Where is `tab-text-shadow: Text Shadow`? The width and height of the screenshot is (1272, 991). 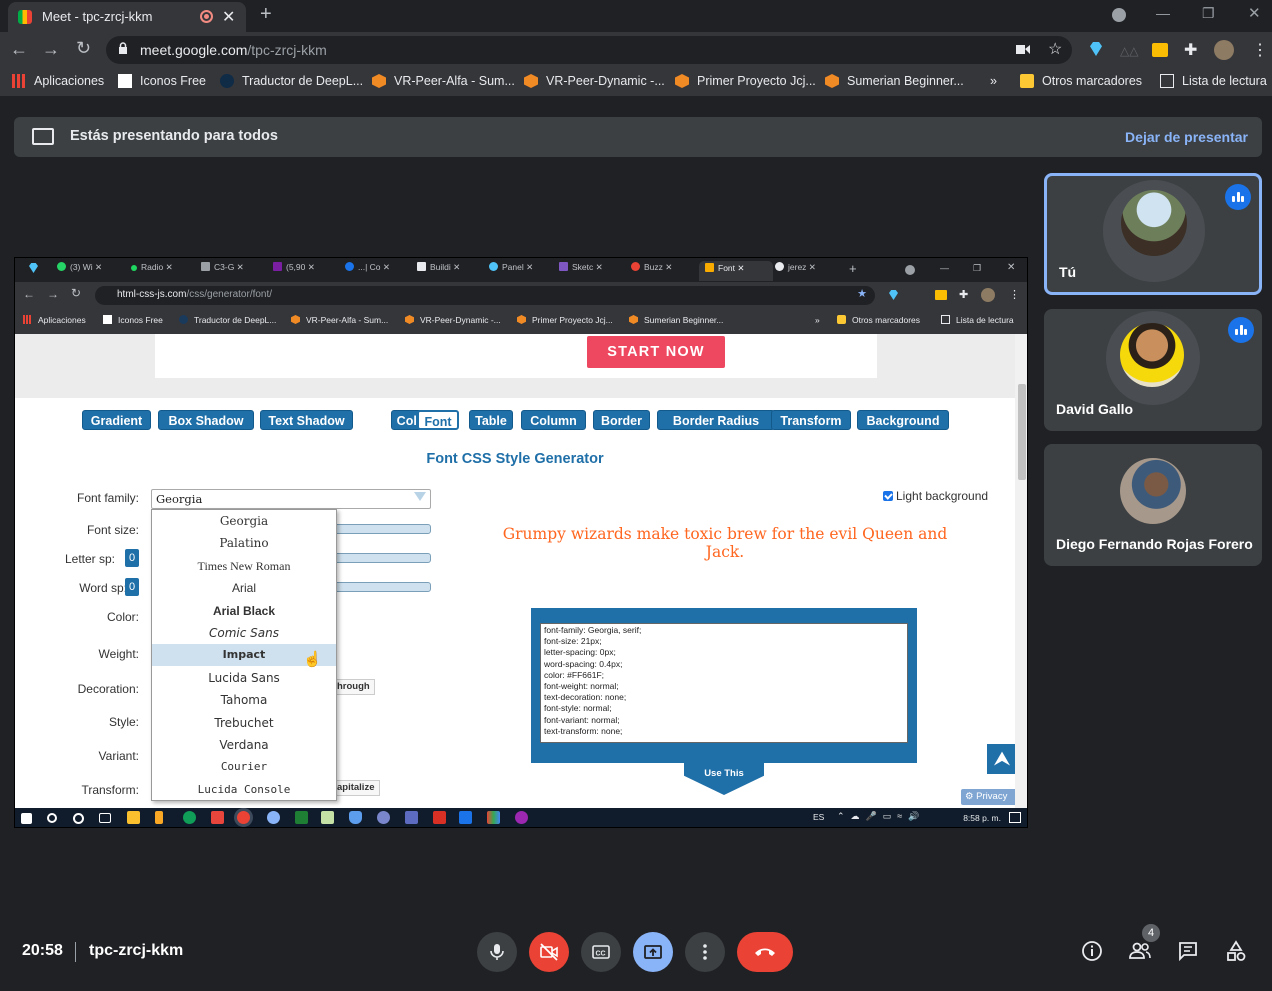 tab-text-shadow: Text Shadow is located at coordinates (306, 420).